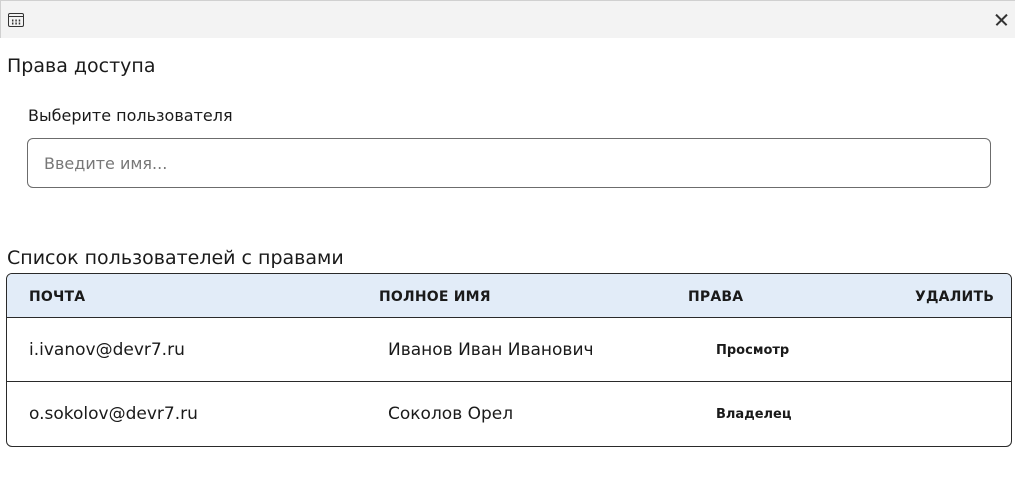  I want to click on column-header-rights: ПРАВА, so click(716, 297).